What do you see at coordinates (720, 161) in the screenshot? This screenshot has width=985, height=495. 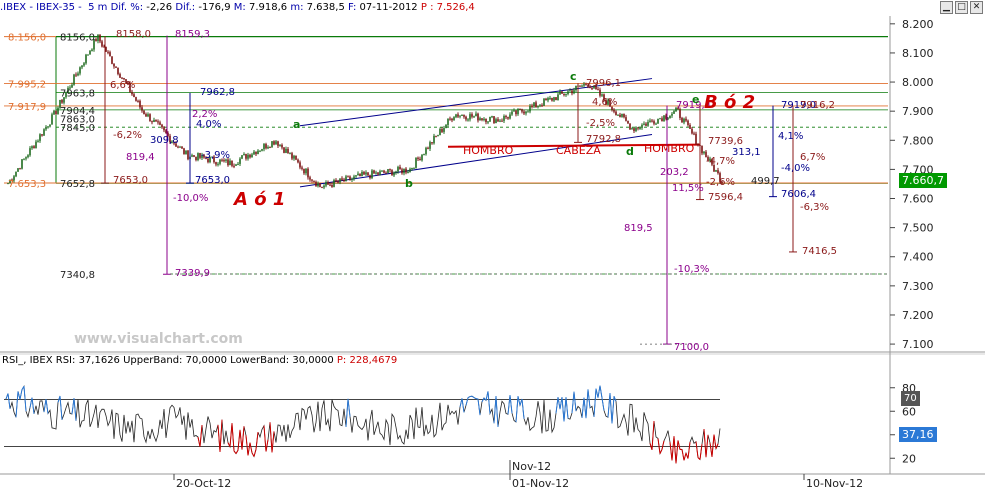 I see `measure-label: -4,7%` at bounding box center [720, 161].